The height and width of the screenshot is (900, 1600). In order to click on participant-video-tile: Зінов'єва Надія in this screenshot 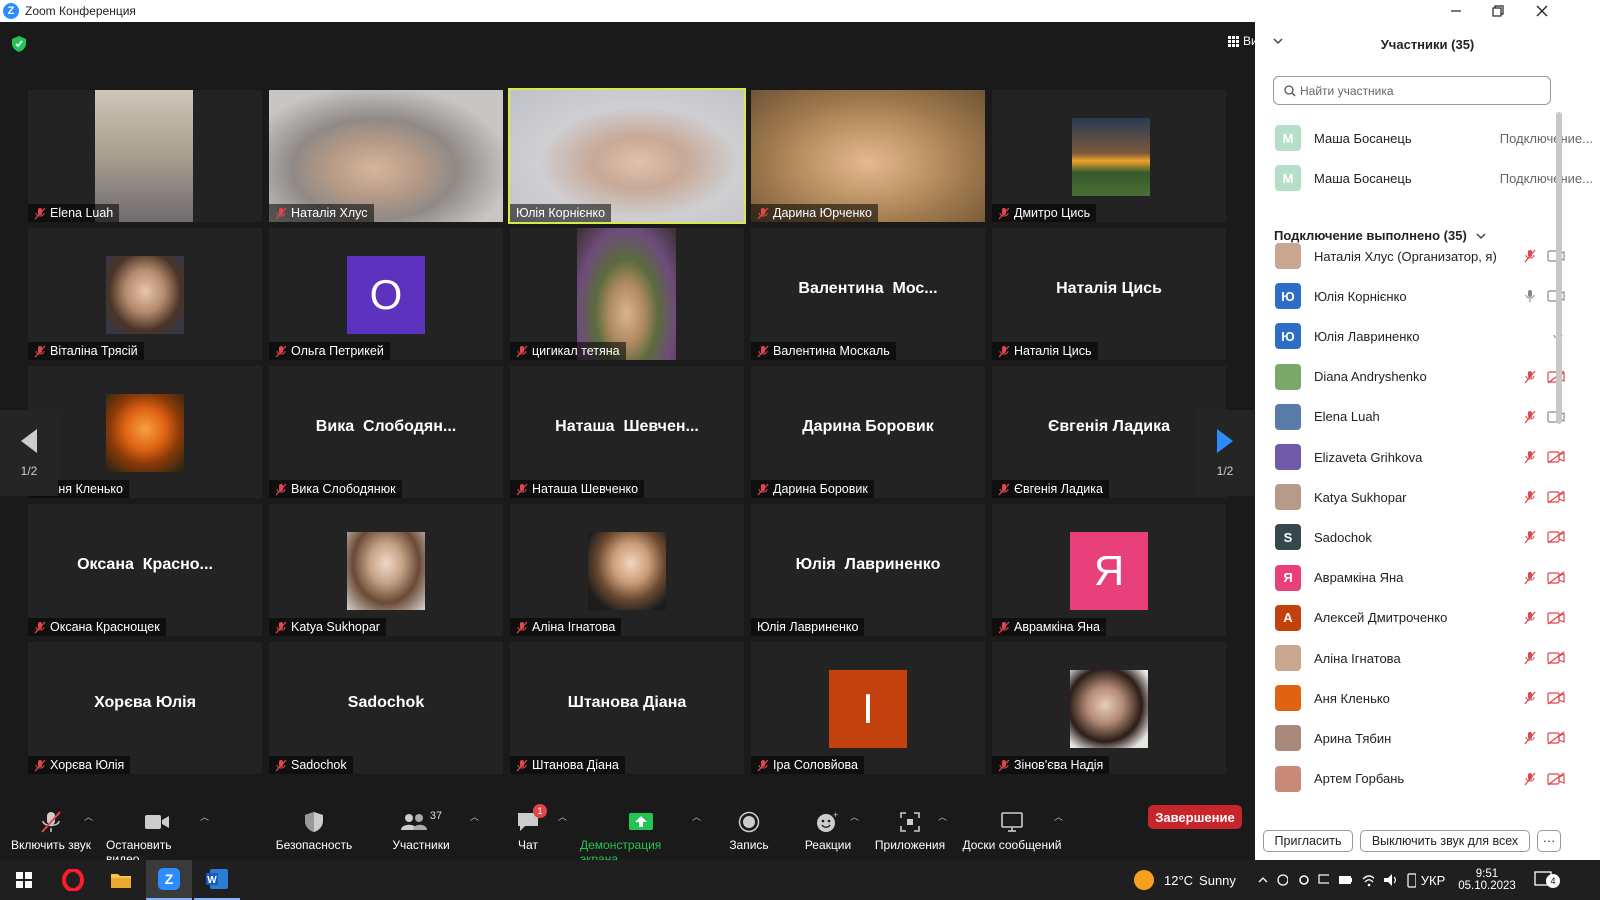, I will do `click(1109, 708)`.